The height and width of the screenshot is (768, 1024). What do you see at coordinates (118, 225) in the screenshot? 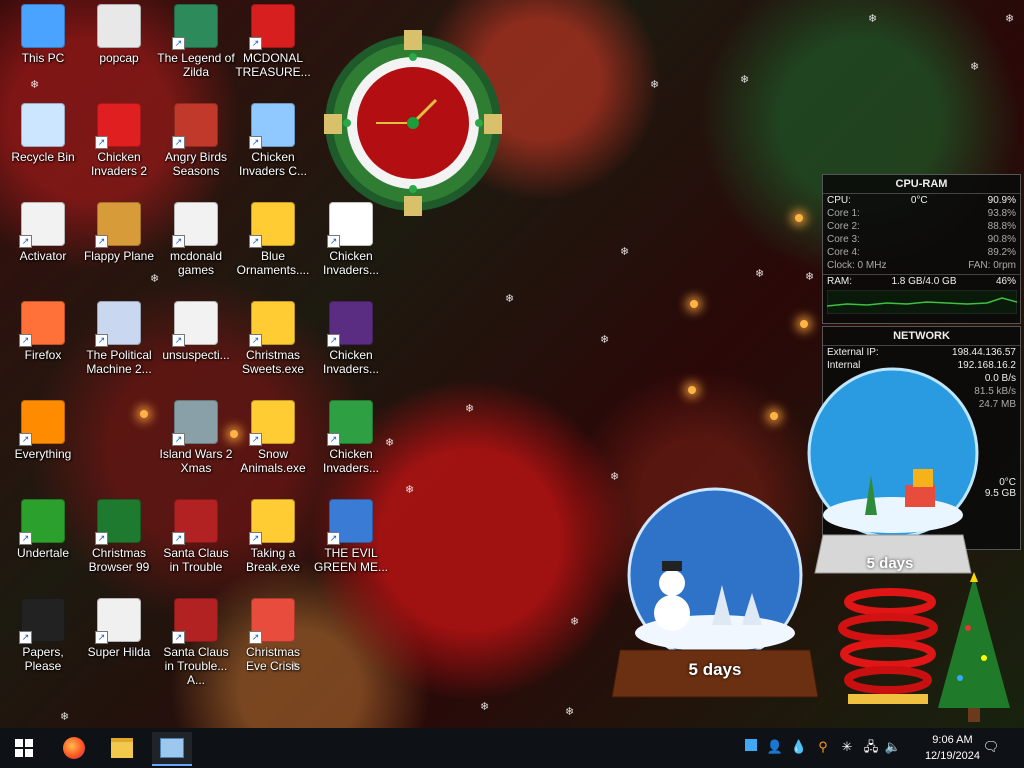
I see `plane-icon: ↗` at bounding box center [118, 225].